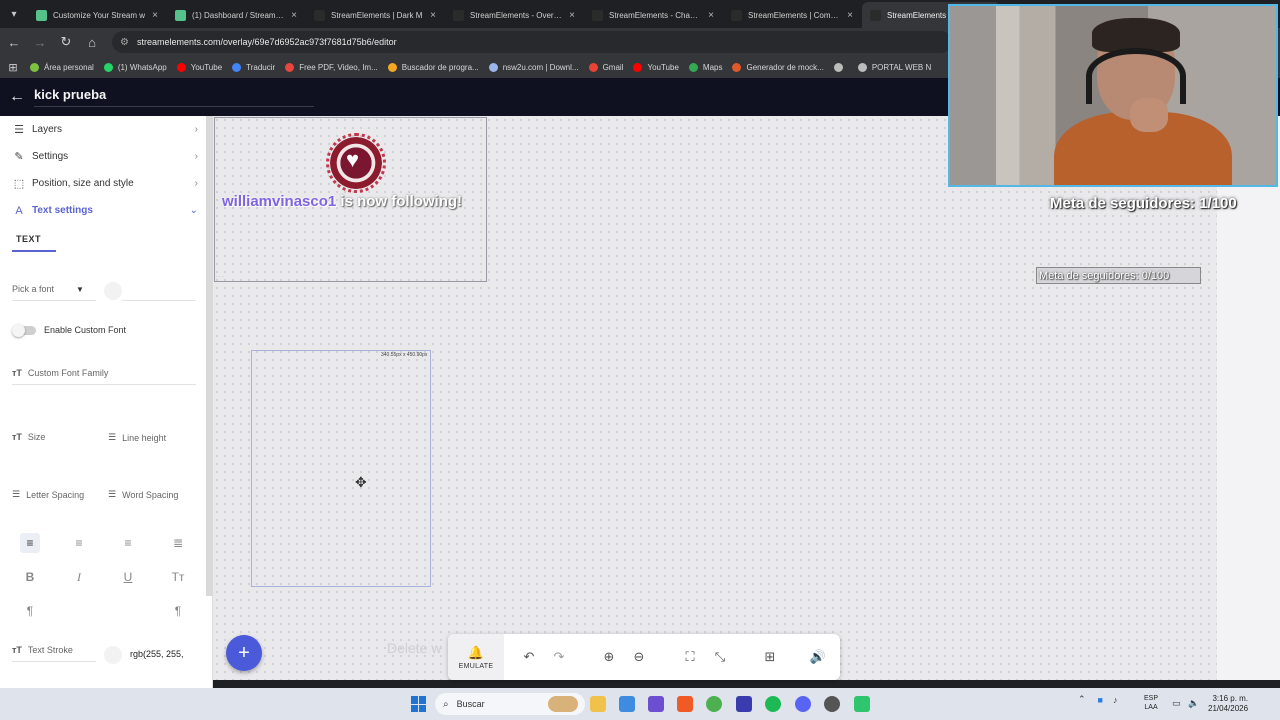 The image size is (1280, 720). What do you see at coordinates (342, 201) in the screenshot?
I see `follow-alert-text: williamvinasco1 is now following!` at bounding box center [342, 201].